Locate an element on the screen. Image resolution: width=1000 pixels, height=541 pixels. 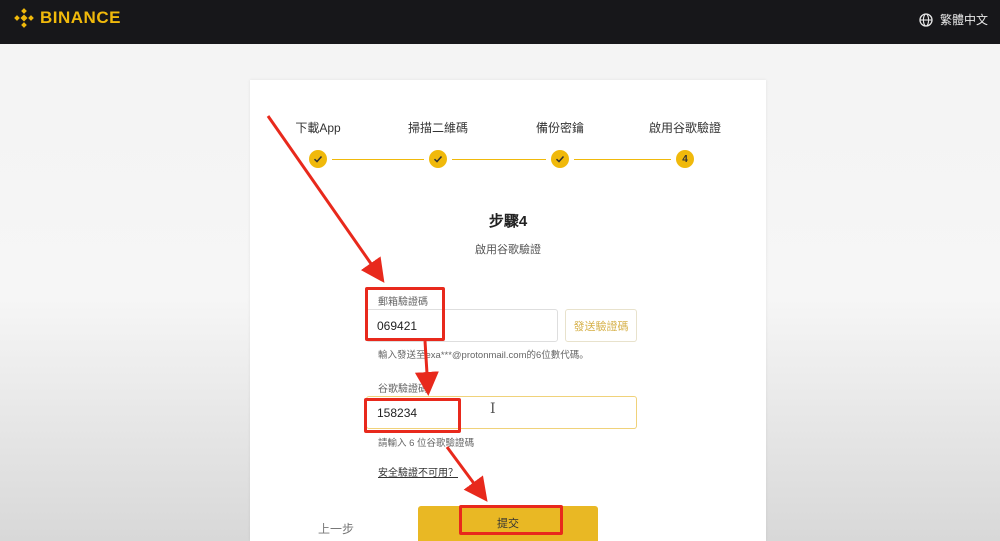
annotation-box-submit is located at coordinates (511, 520).